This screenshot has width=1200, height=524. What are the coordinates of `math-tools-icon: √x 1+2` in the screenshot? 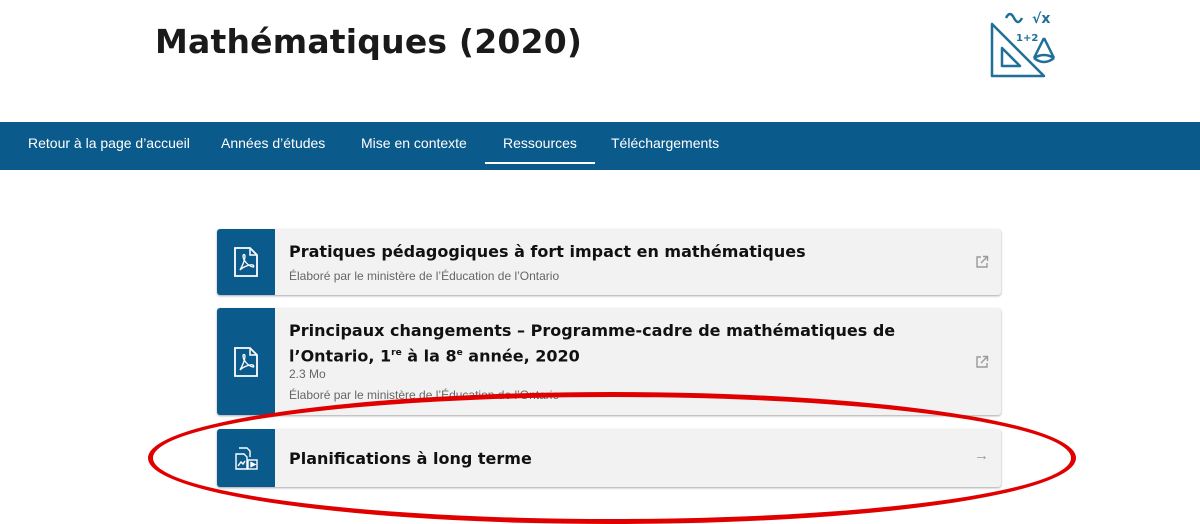 It's located at (1027, 44).